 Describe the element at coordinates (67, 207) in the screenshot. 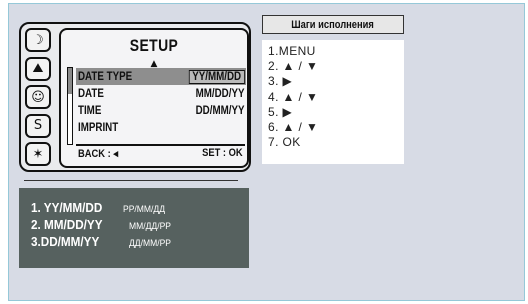

I see `format-code: 1. YY/MM/DD` at that location.